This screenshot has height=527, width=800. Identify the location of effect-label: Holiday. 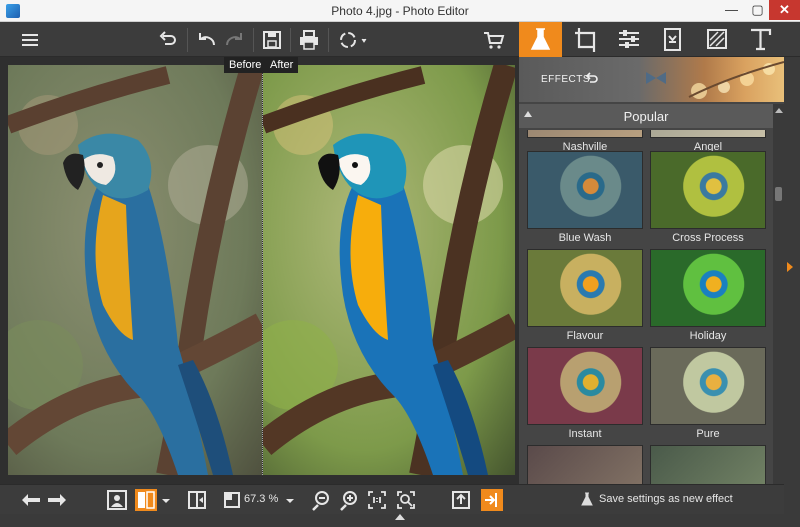
(708, 336).